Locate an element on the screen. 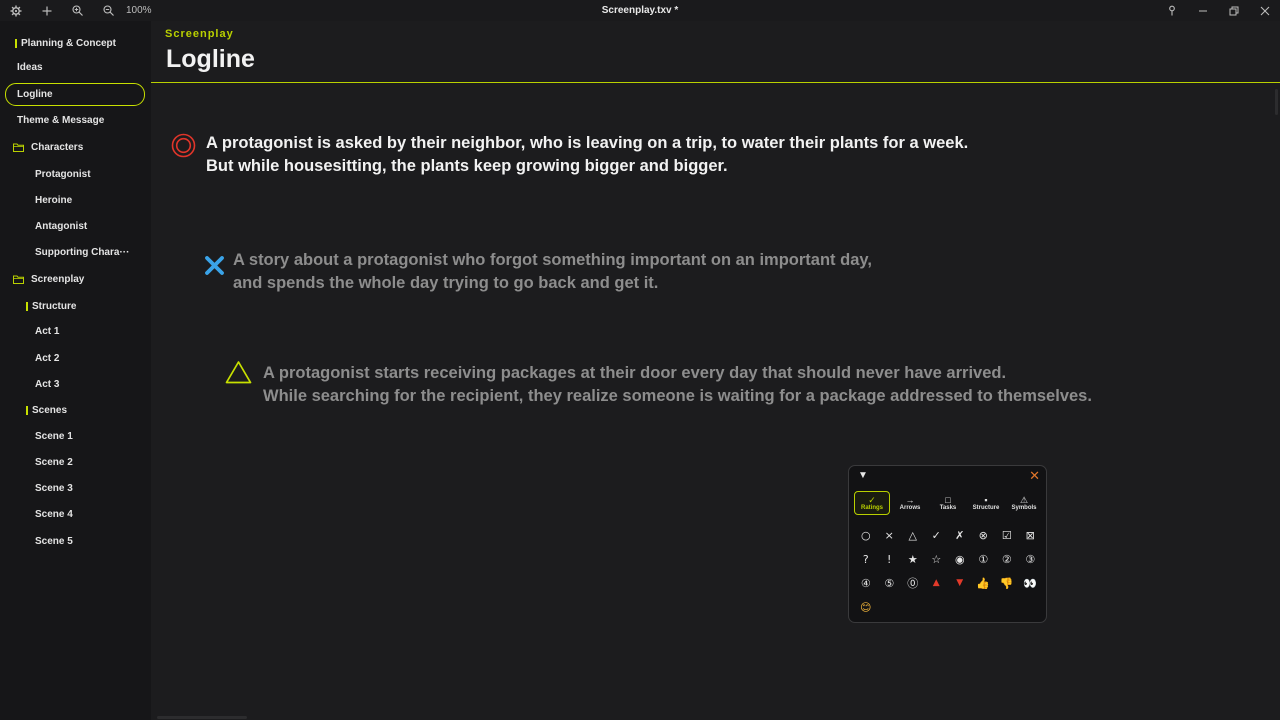 This screenshot has height=720, width=1280. red-down-triangle-symbol: ▼ is located at coordinates (960, 583).